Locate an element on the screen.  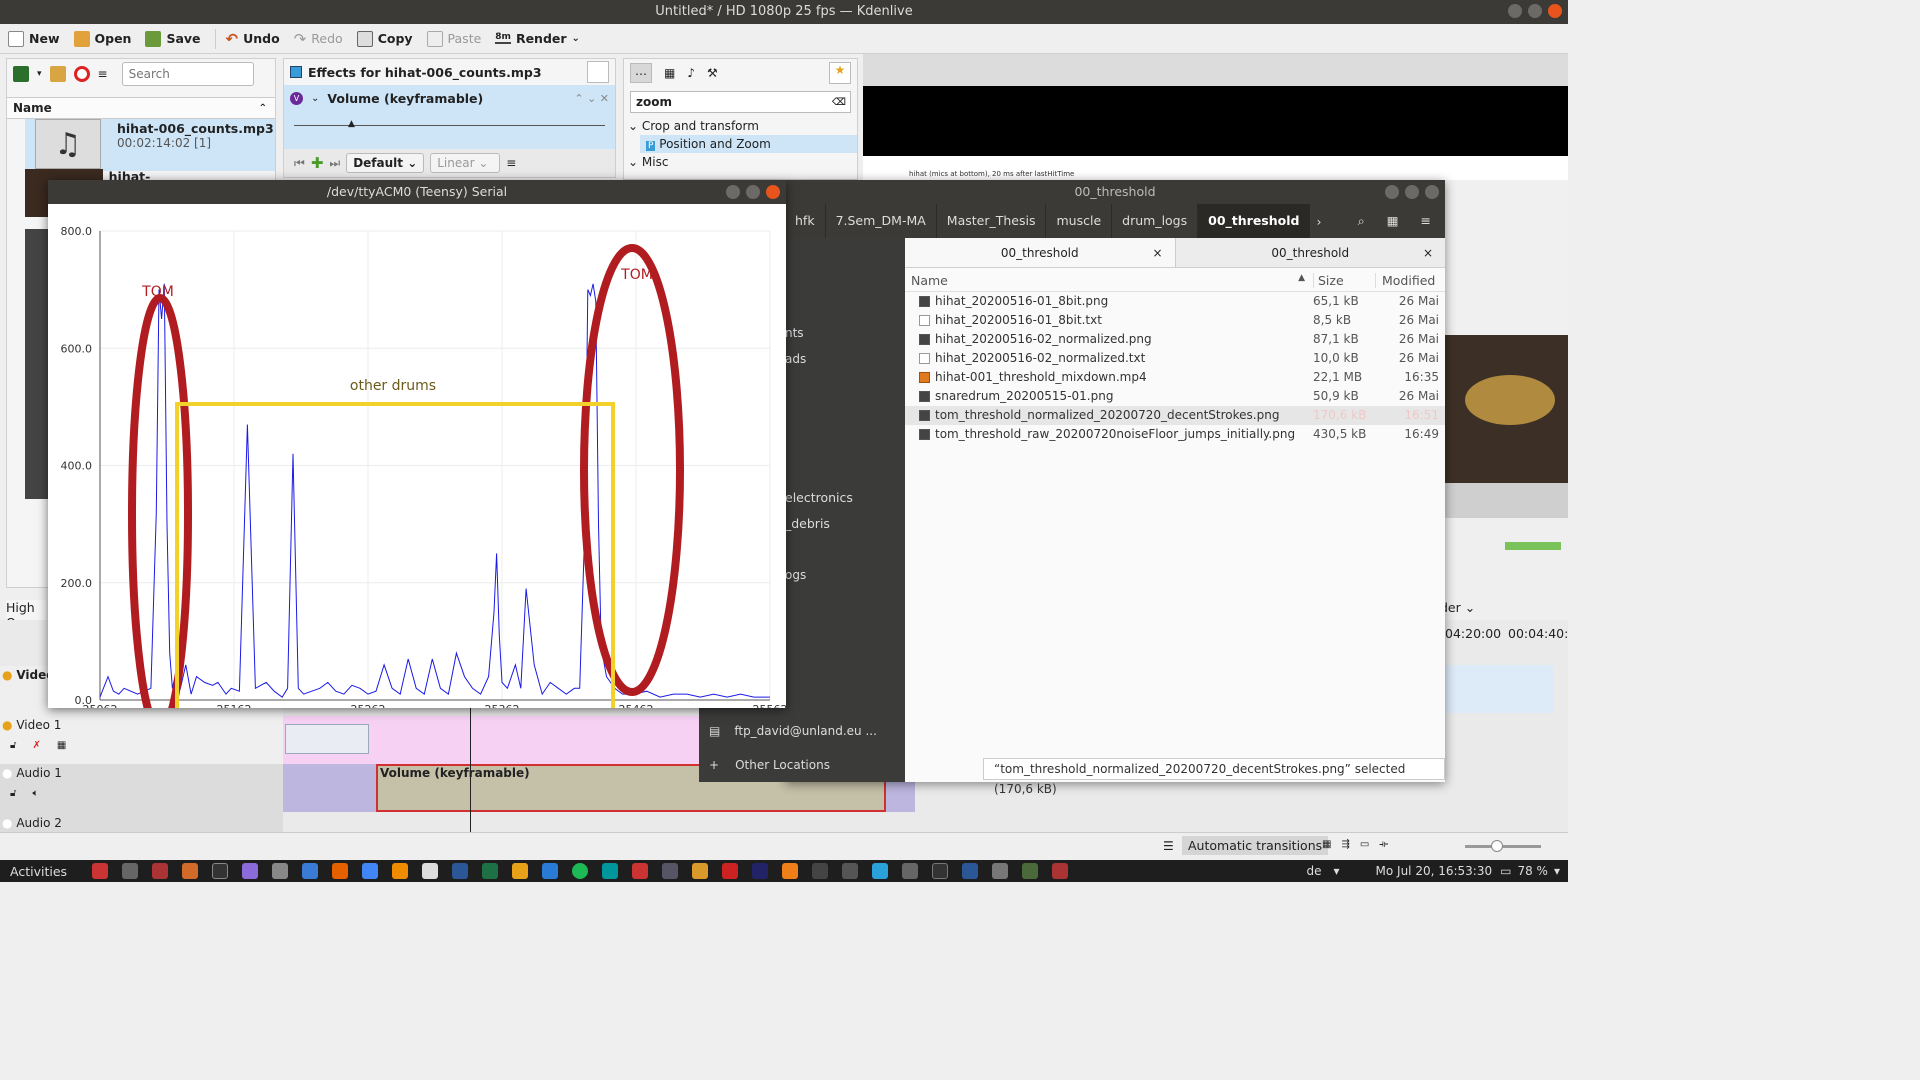
vscode-icon is located at coordinates (550, 871).